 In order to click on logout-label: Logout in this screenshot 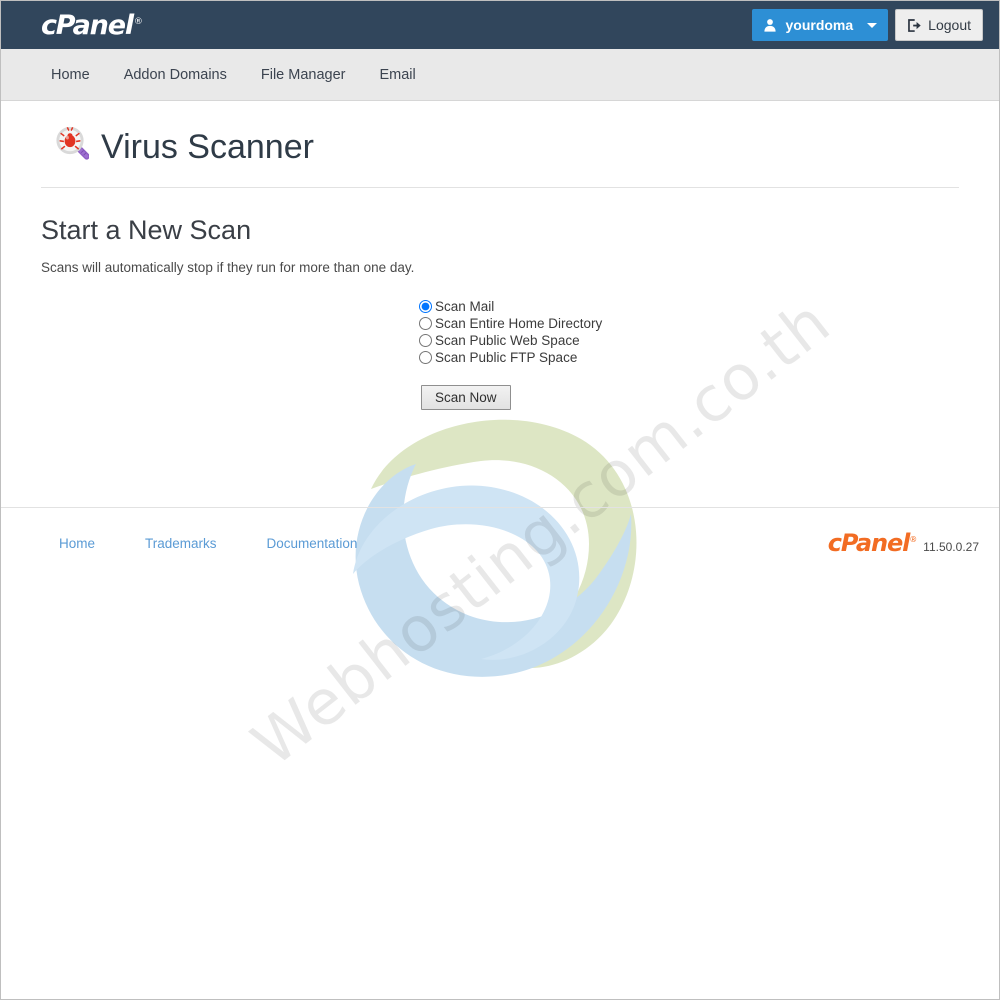, I will do `click(949, 25)`.